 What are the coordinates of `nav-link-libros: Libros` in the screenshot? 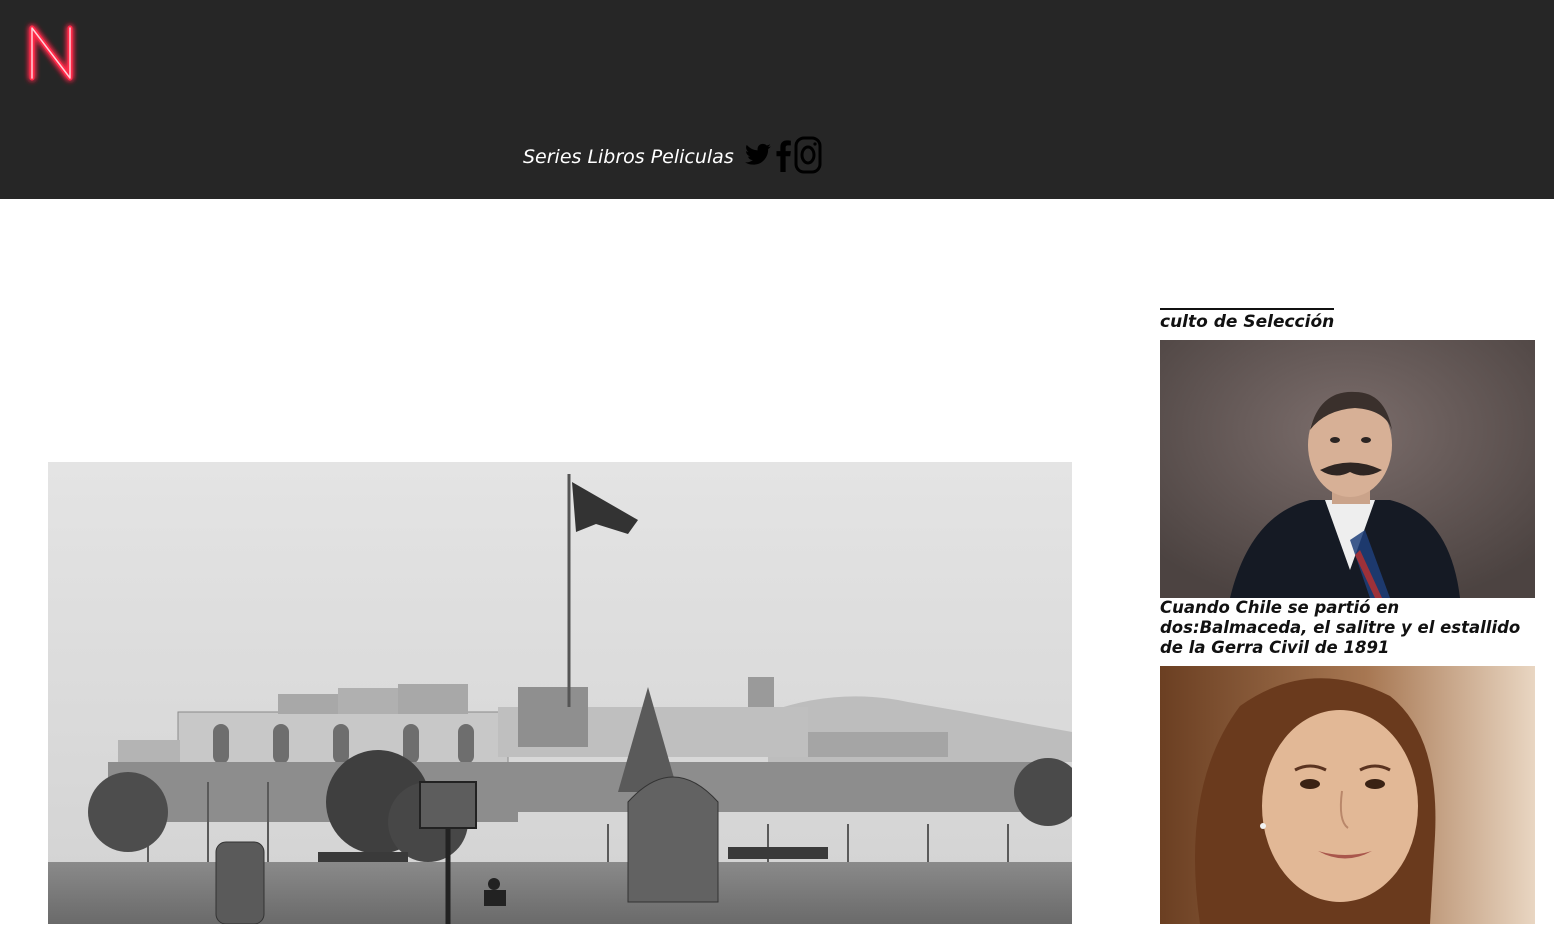 It's located at (615, 157).